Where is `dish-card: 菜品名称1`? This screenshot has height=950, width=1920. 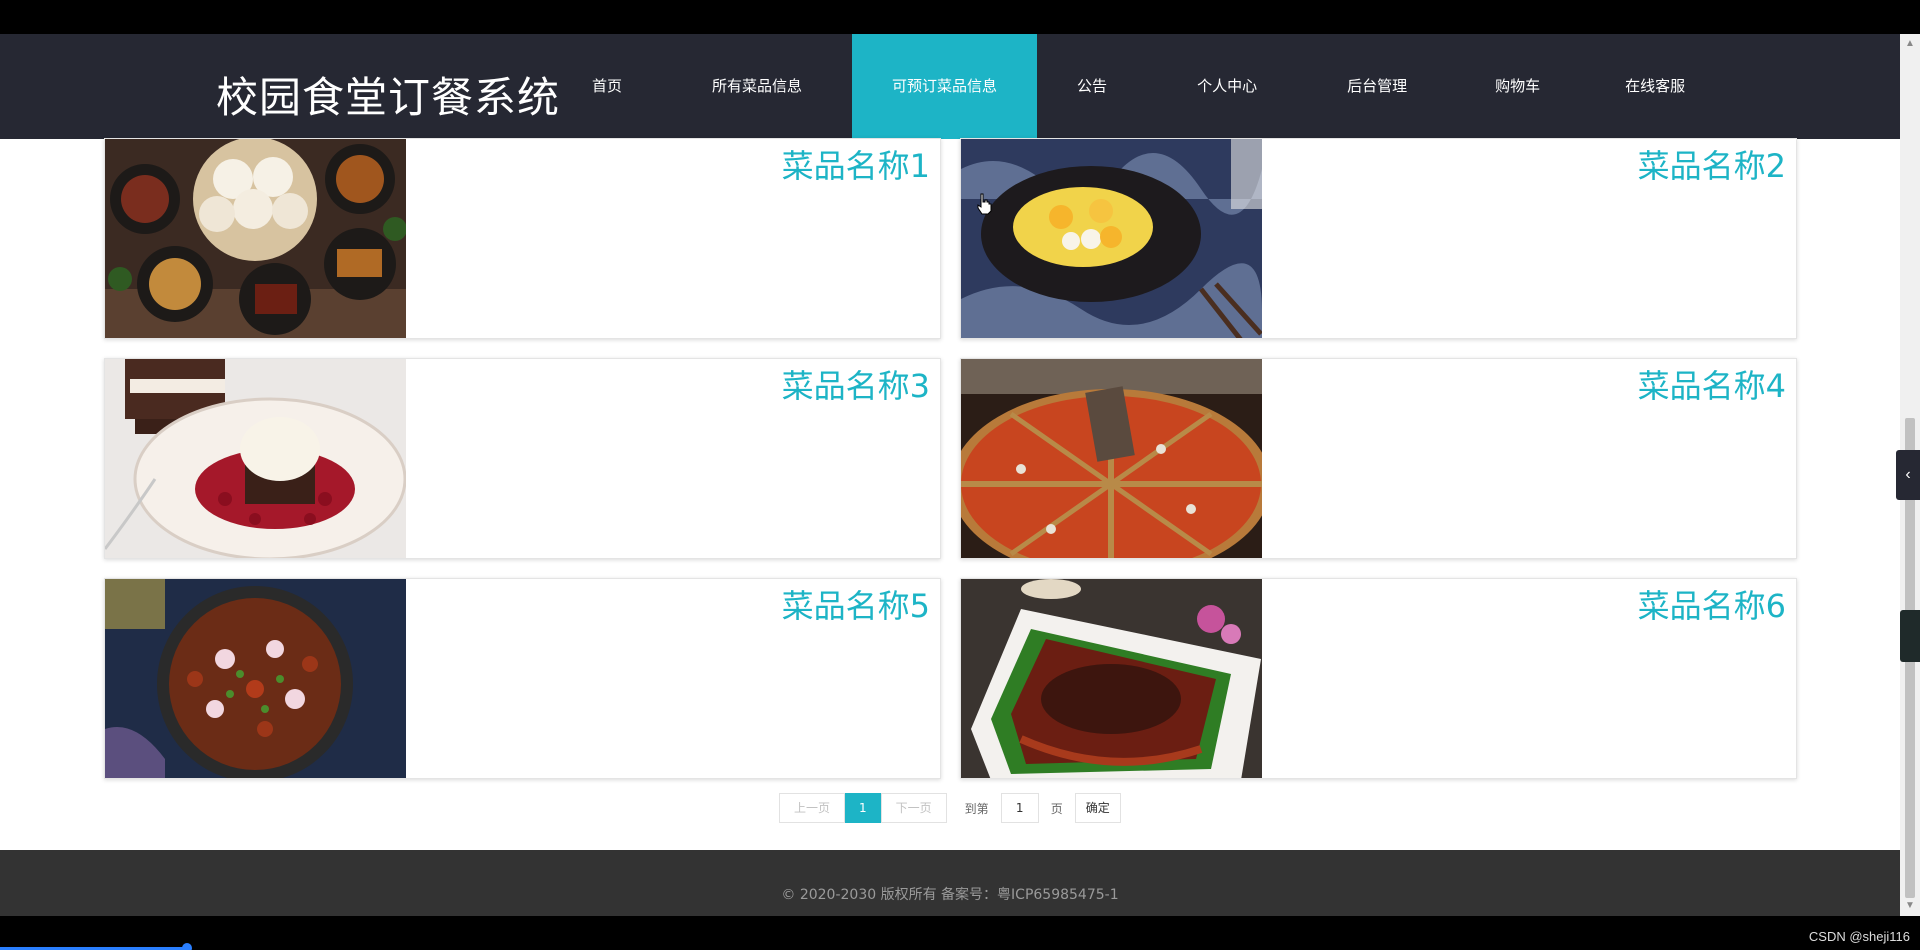
dish-card: 菜品名称1 is located at coordinates (522, 238).